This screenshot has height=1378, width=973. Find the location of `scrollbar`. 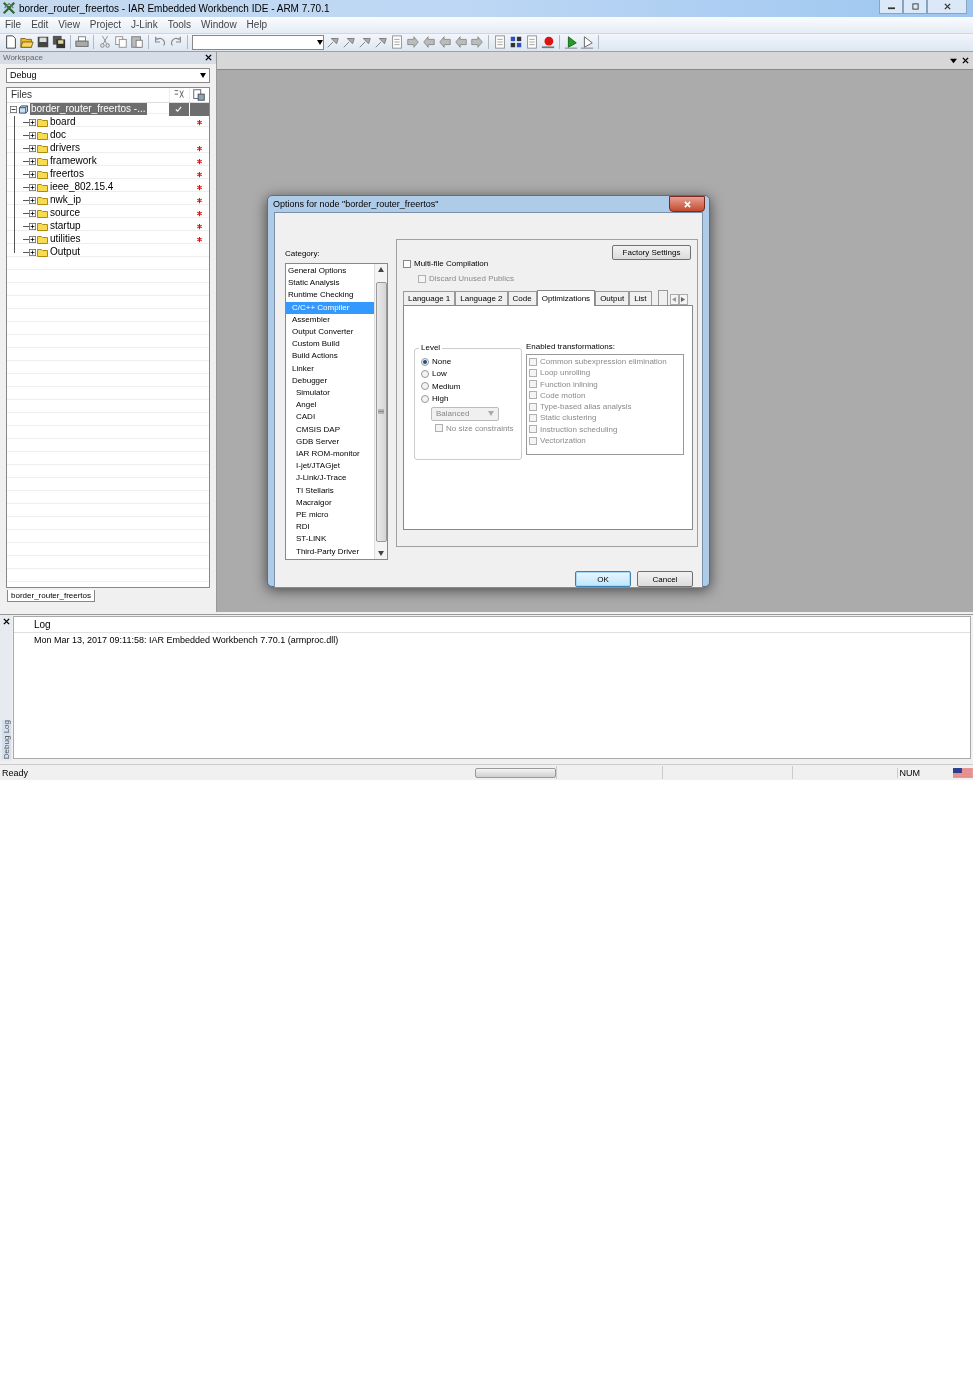

scrollbar is located at coordinates (380, 411).